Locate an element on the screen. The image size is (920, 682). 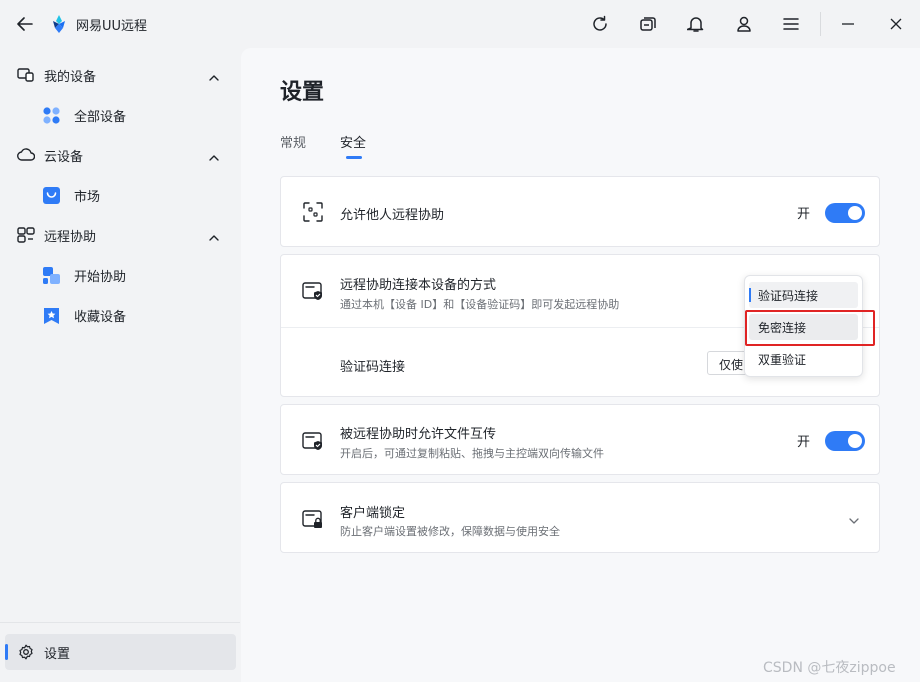
watermark: CSDN @七夜zippoe is located at coordinates (829, 668).